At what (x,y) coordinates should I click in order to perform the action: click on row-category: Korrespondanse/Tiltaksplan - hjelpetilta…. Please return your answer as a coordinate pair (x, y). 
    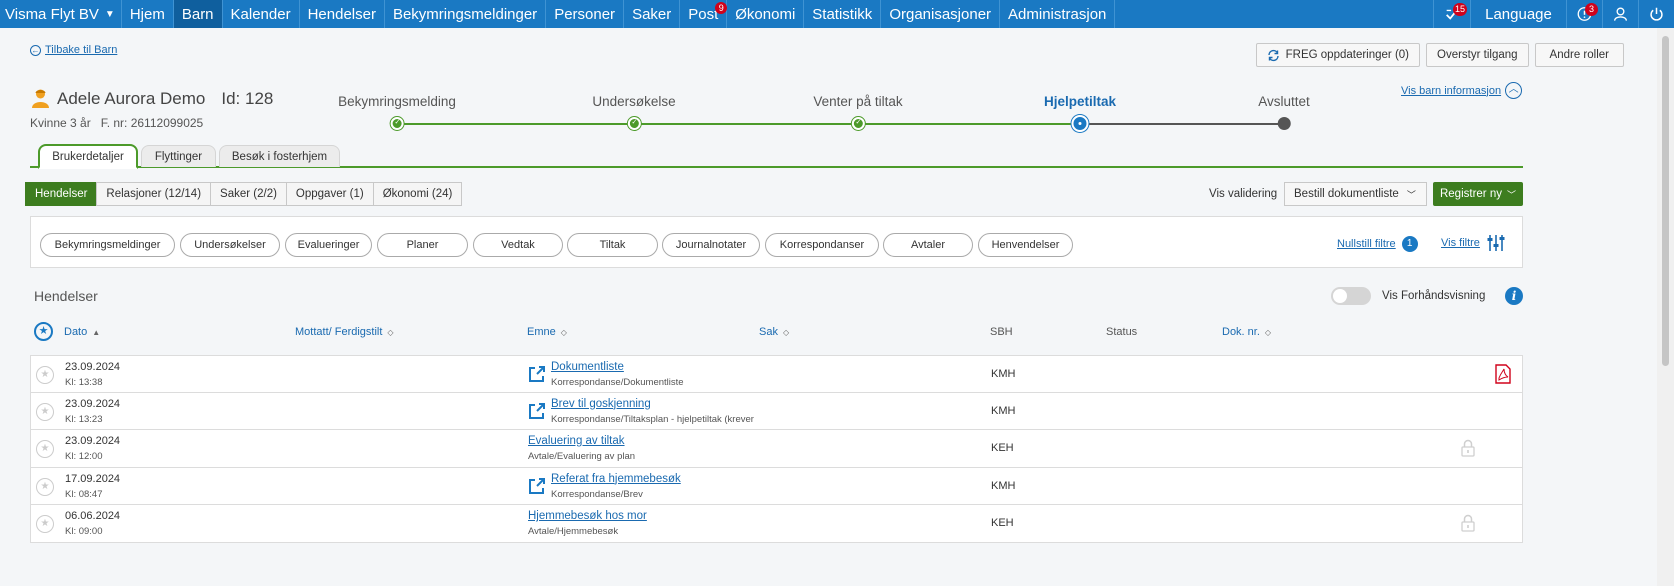
    Looking at the image, I should click on (652, 419).